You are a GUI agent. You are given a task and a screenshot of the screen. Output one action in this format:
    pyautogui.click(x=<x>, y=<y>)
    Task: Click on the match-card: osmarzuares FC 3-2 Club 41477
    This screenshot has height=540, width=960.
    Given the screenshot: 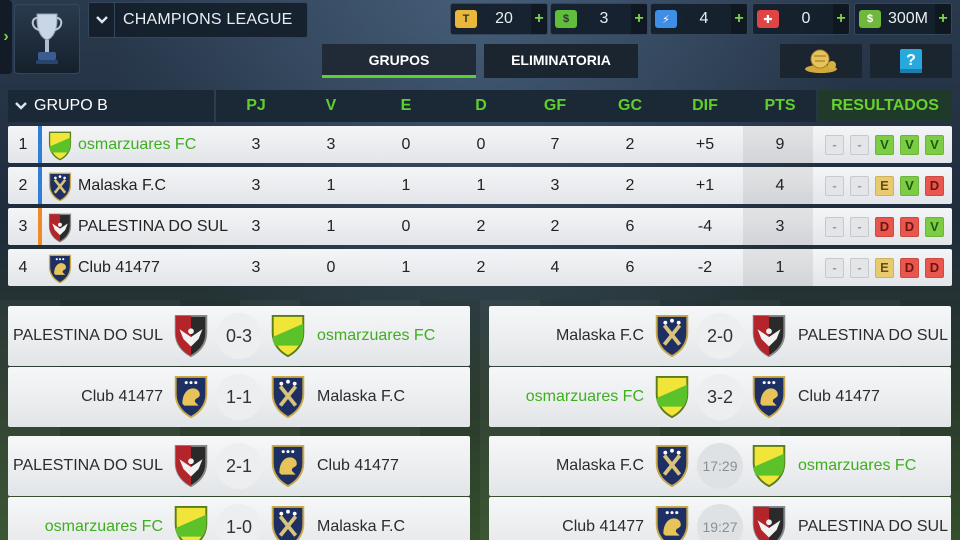 What is the action you would take?
    pyautogui.click(x=720, y=397)
    